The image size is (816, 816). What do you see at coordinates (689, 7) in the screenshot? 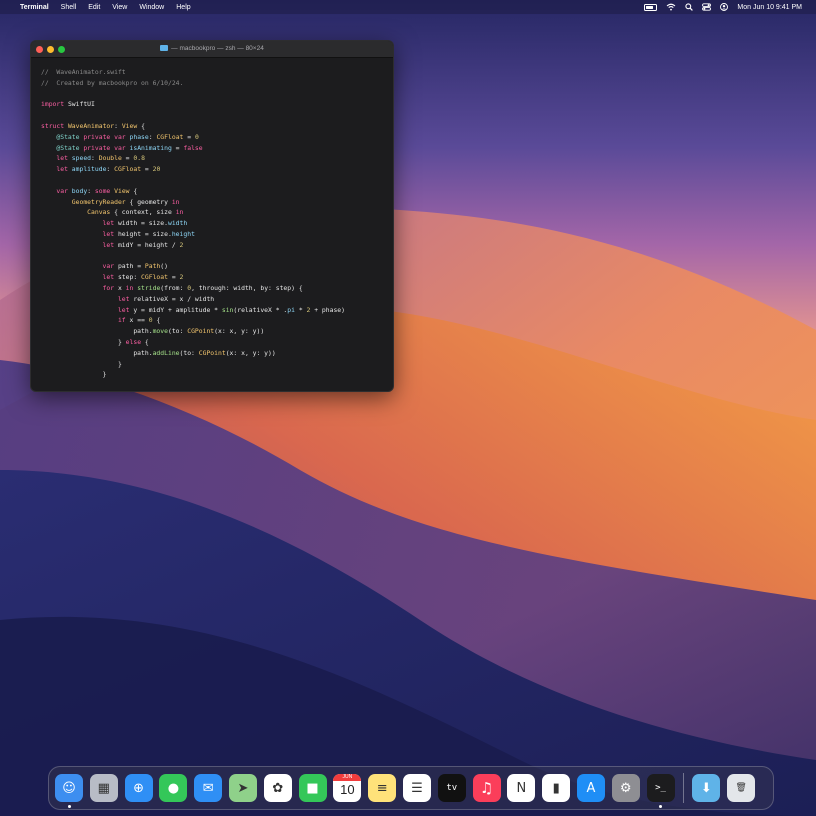
I see `search-icon` at bounding box center [689, 7].